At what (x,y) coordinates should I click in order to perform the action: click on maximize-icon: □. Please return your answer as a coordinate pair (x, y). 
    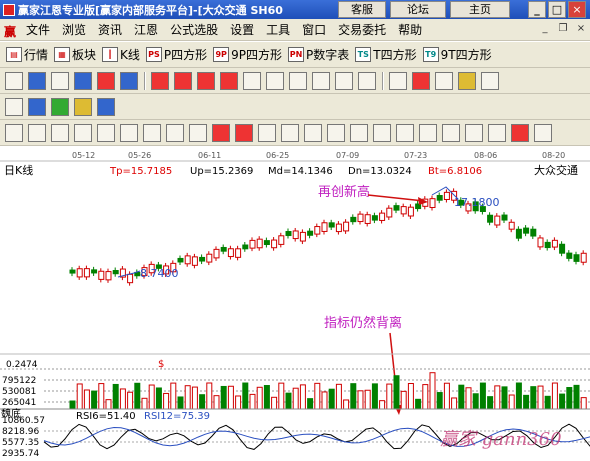
    Looking at the image, I should click on (557, 9).